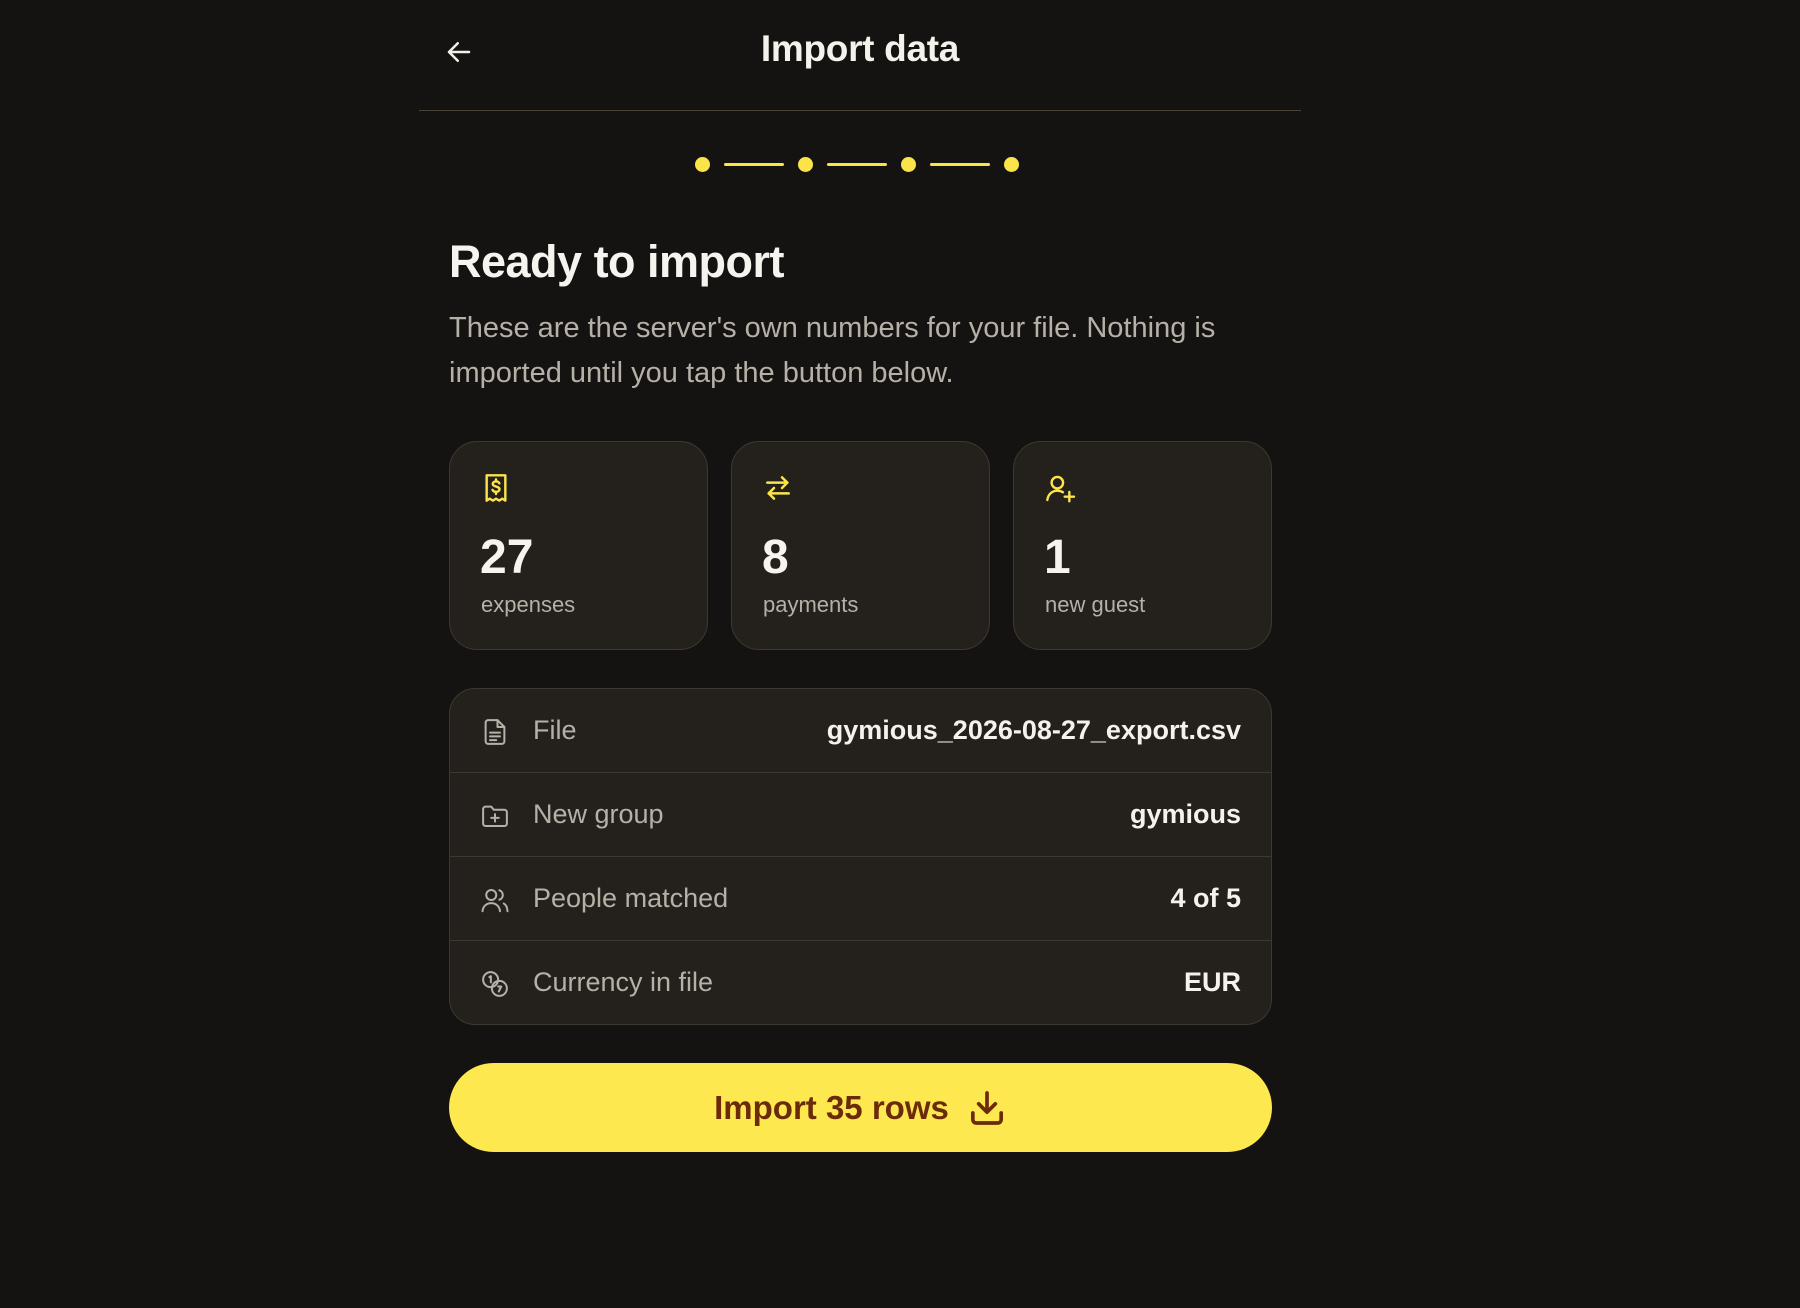  Describe the element at coordinates (496, 488) in the screenshot. I see `receipt-dollar-icon` at that location.